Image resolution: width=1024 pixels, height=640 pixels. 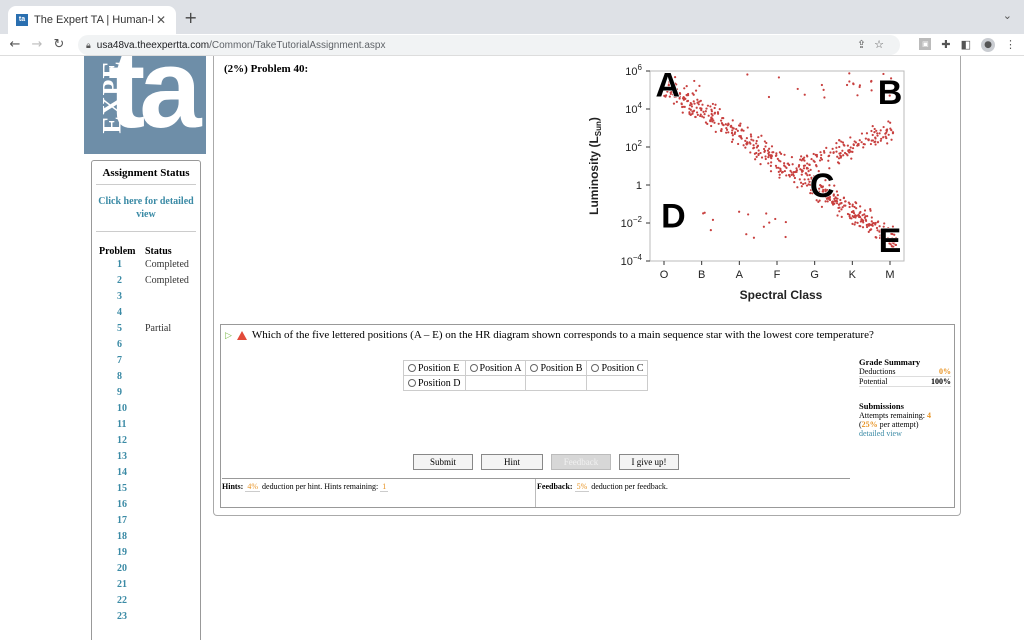 I want to click on region-label-c: C, so click(x=822, y=186).